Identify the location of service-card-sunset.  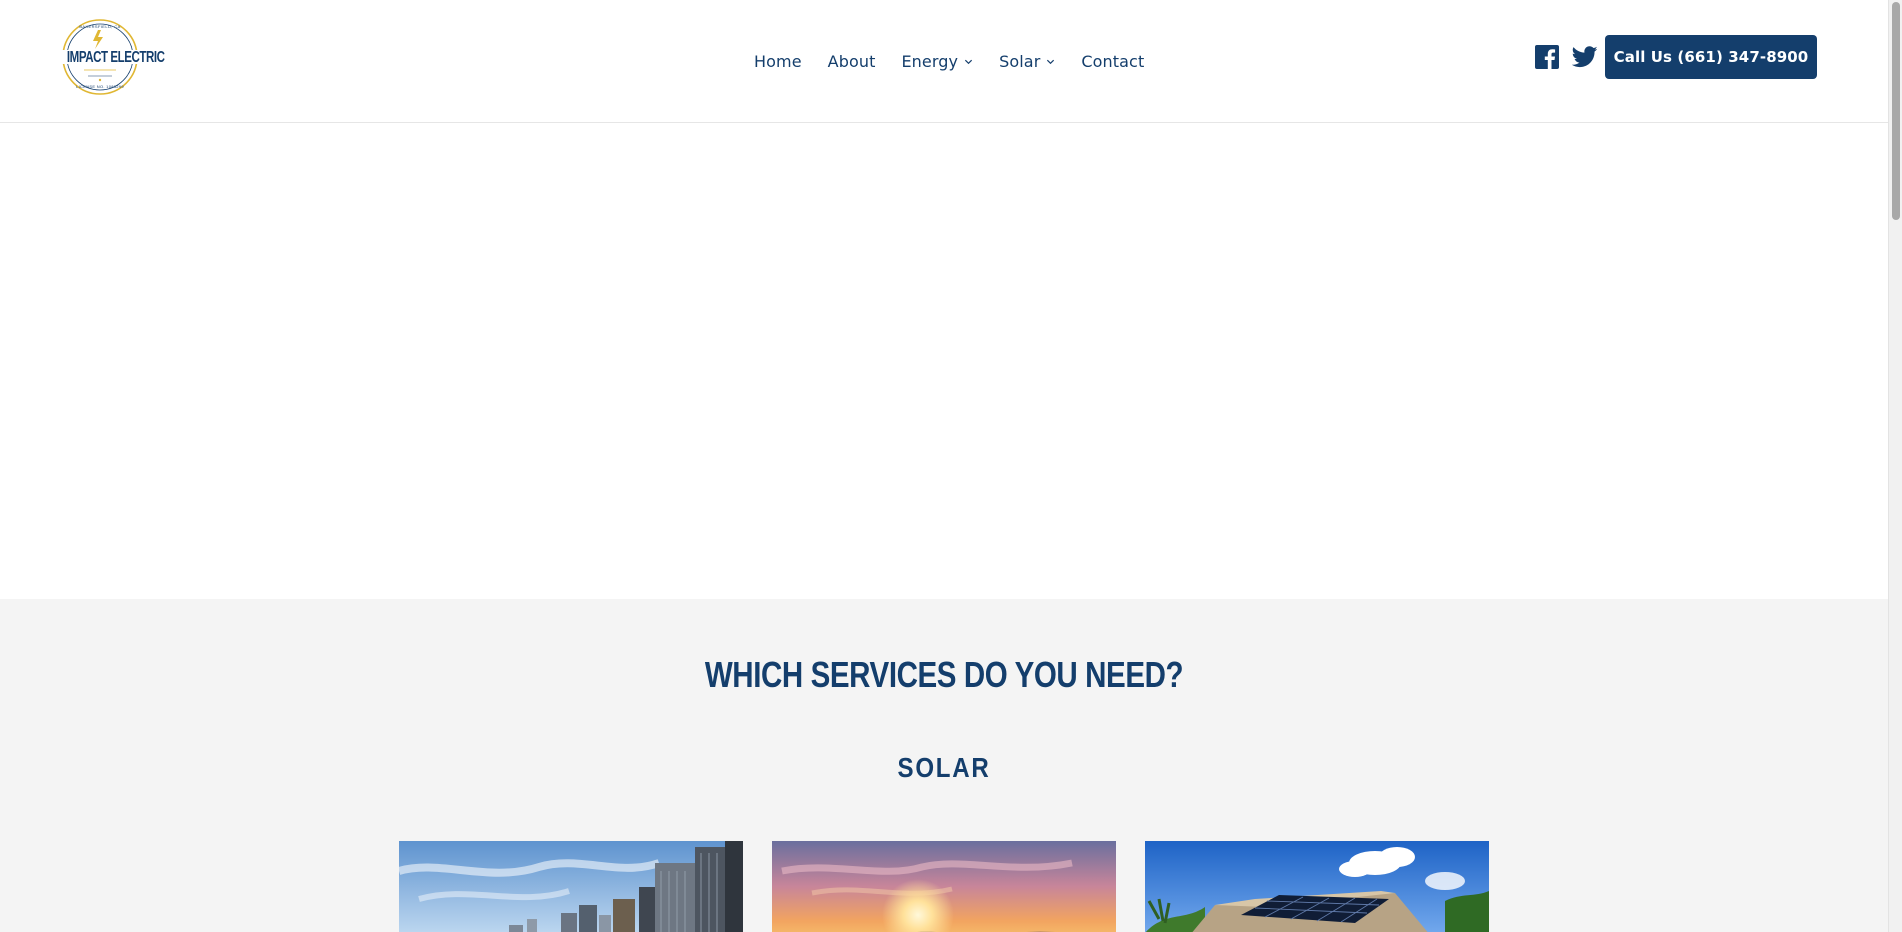
(944, 886).